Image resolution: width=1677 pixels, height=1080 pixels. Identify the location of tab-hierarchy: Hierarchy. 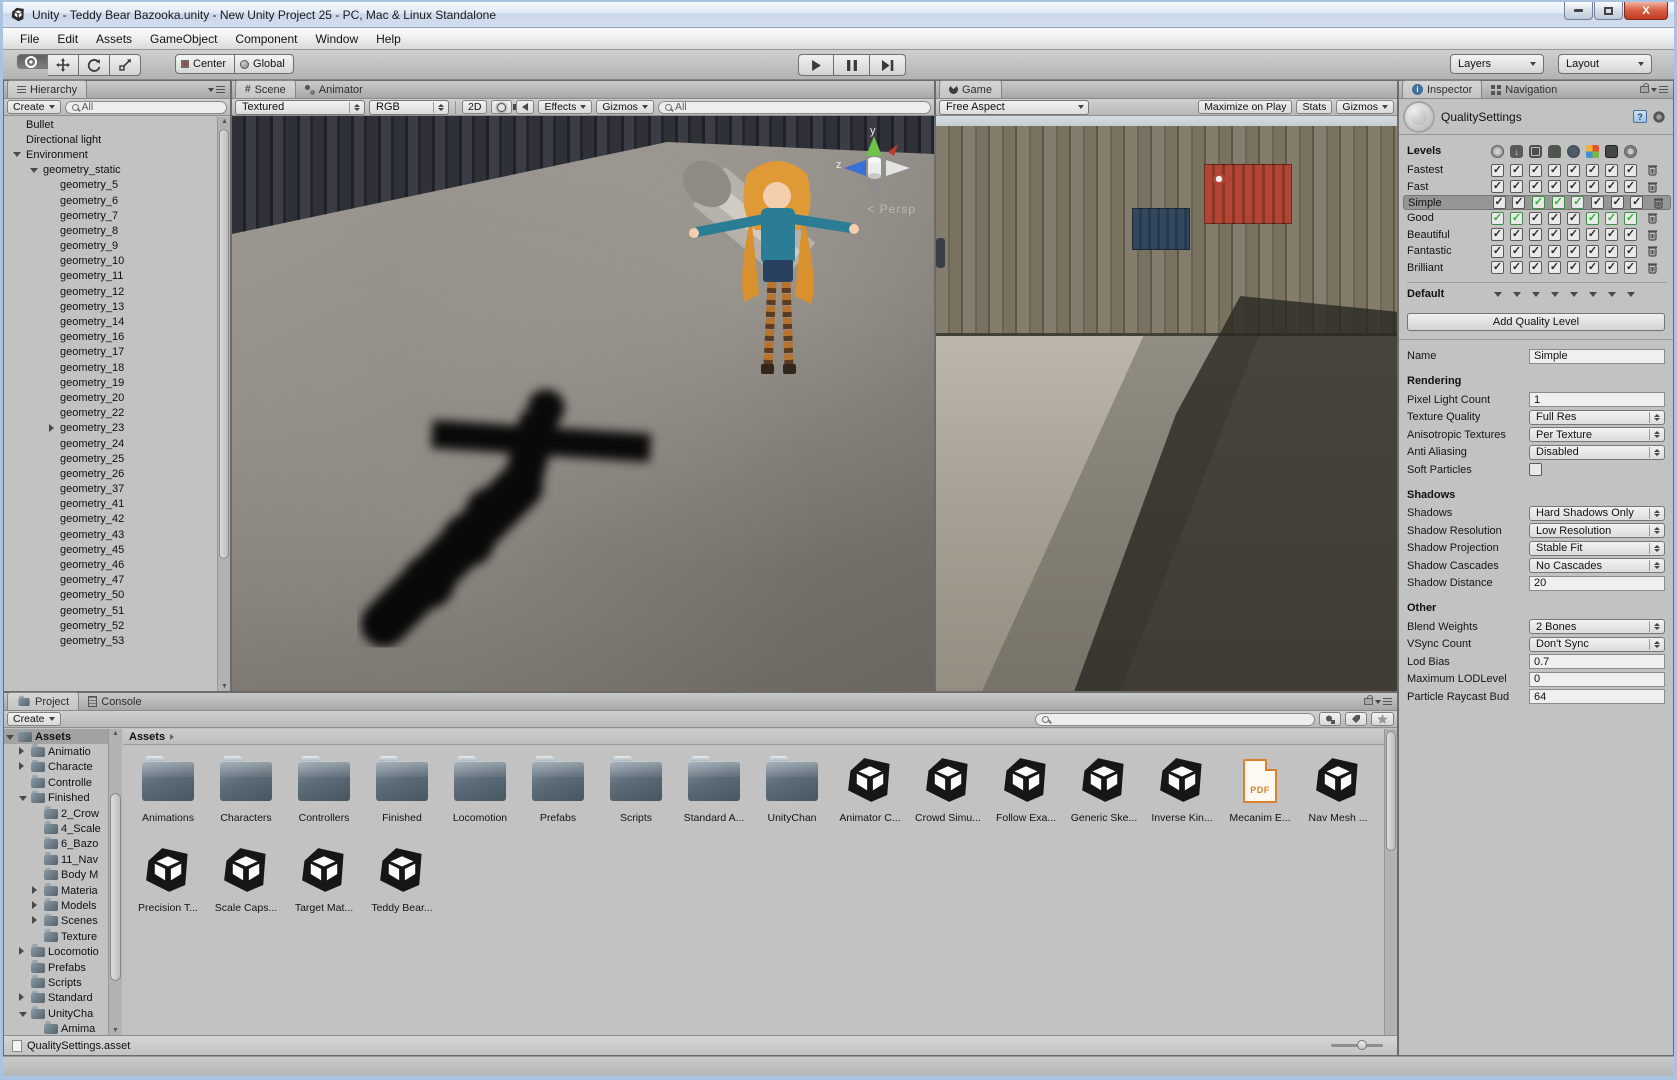
(47, 89).